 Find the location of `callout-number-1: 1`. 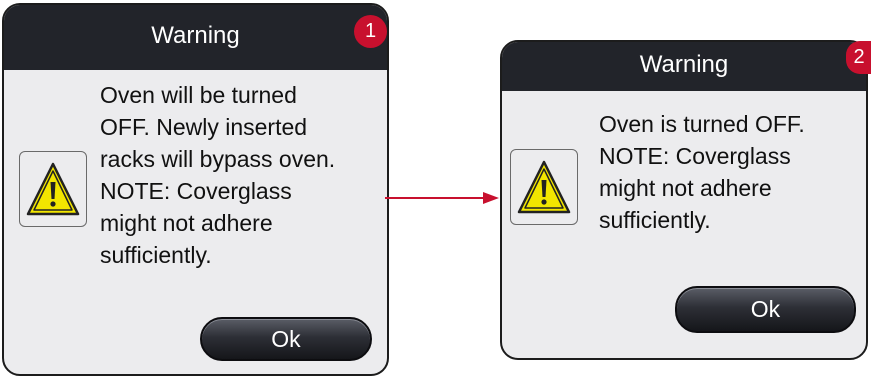

callout-number-1: 1 is located at coordinates (370, 31).